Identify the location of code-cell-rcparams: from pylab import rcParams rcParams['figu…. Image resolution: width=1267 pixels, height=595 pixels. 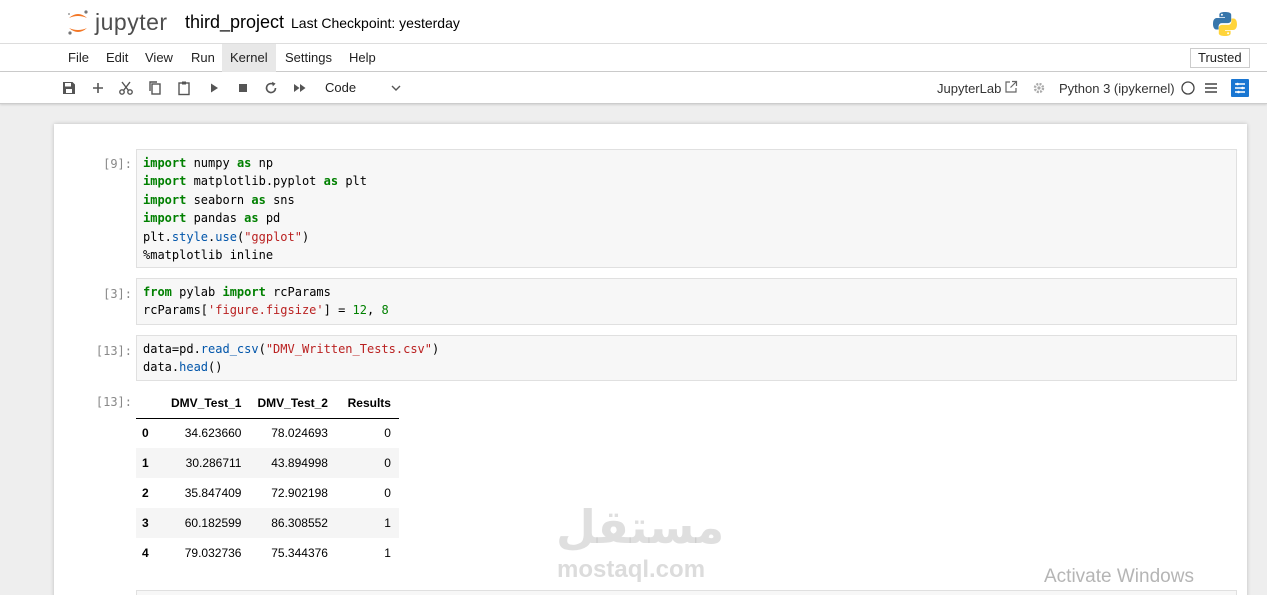
(686, 301).